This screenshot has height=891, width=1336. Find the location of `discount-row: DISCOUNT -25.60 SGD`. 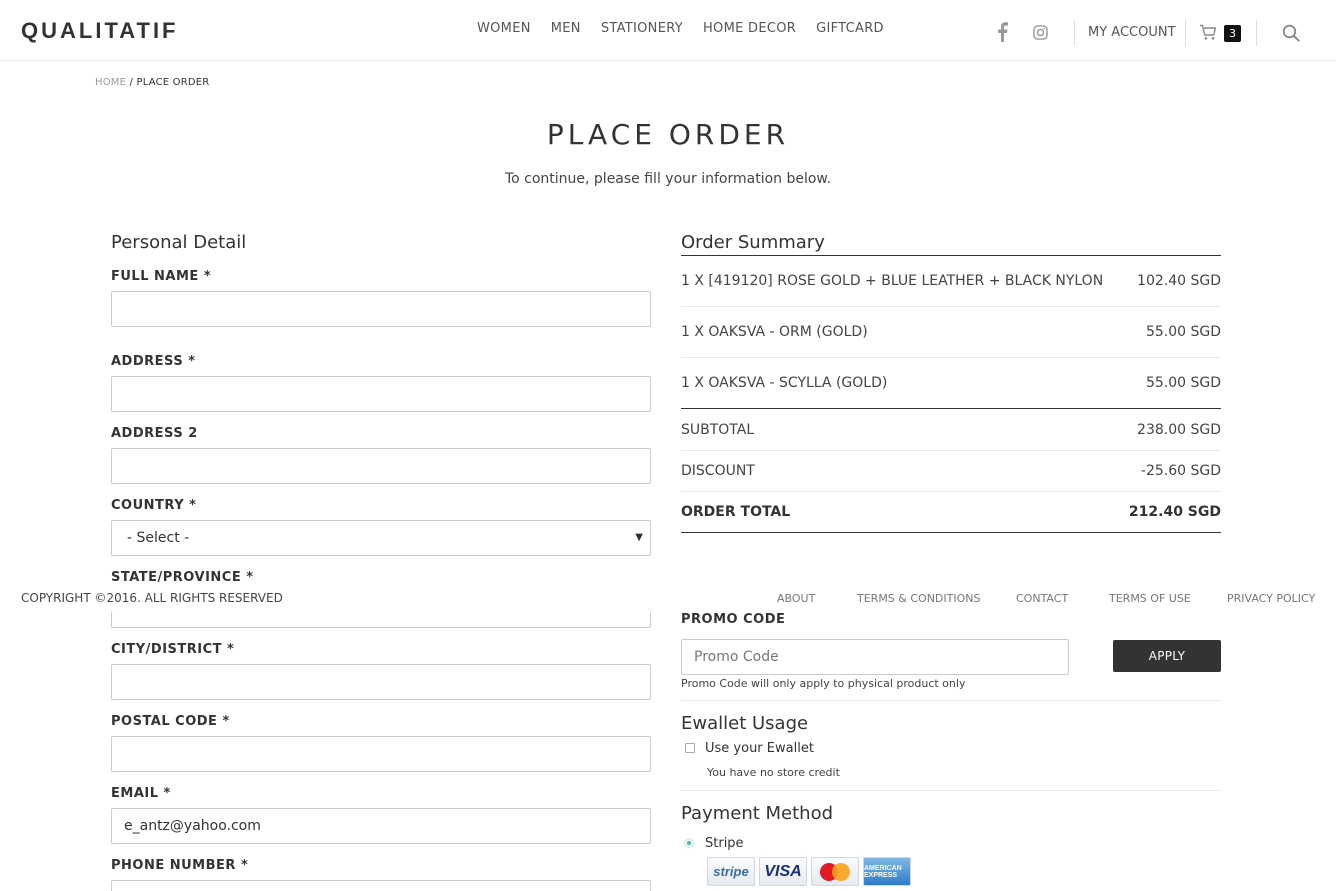

discount-row: DISCOUNT -25.60 SGD is located at coordinates (951, 471).